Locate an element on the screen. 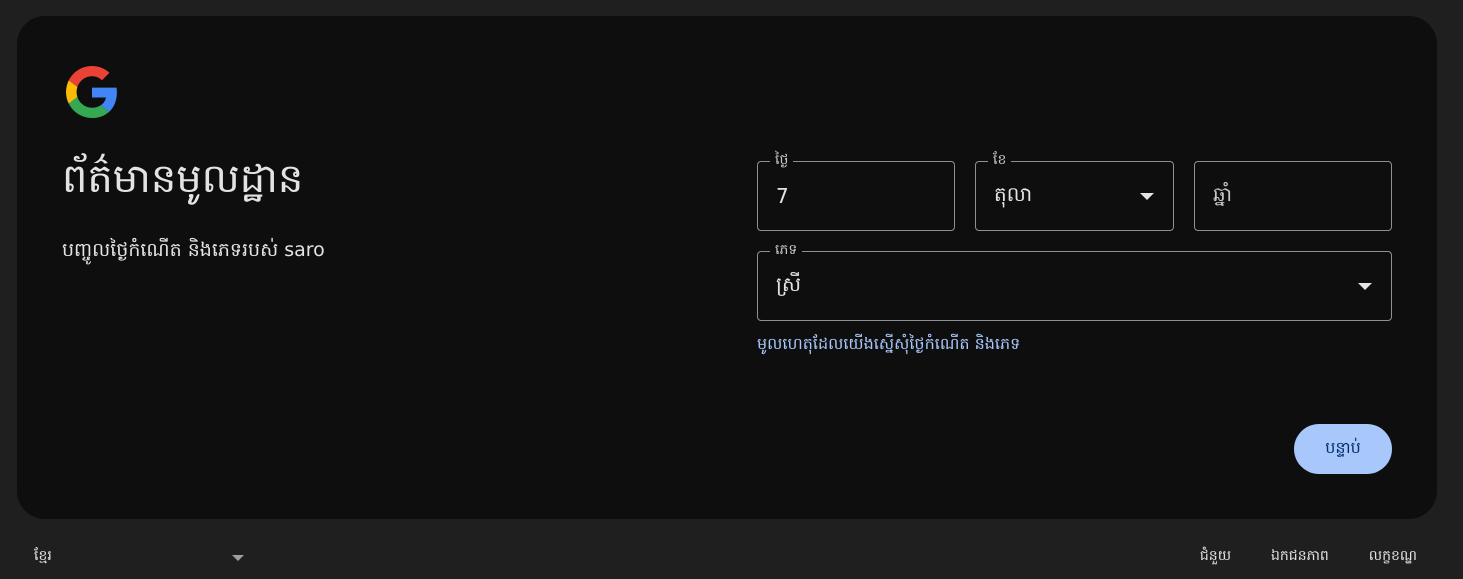  why-birthday-gender-link: មូលហេតុដែលយើងស្នើសុំថ្ងៃកំណើត និងភេទ is located at coordinates (888, 344).